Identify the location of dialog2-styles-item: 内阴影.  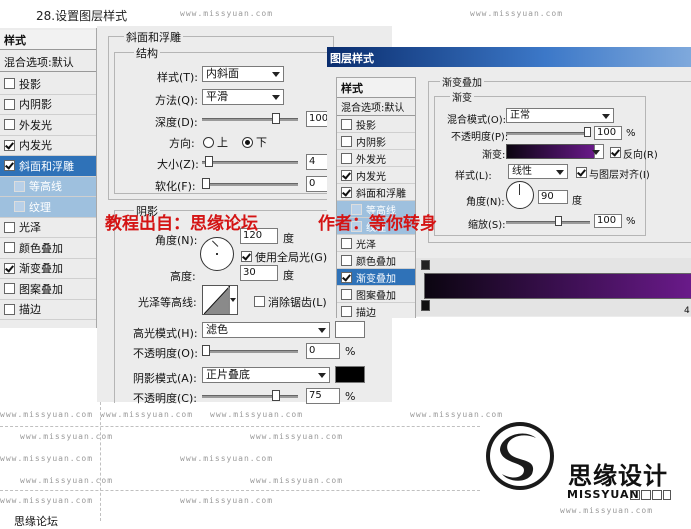
(376, 141).